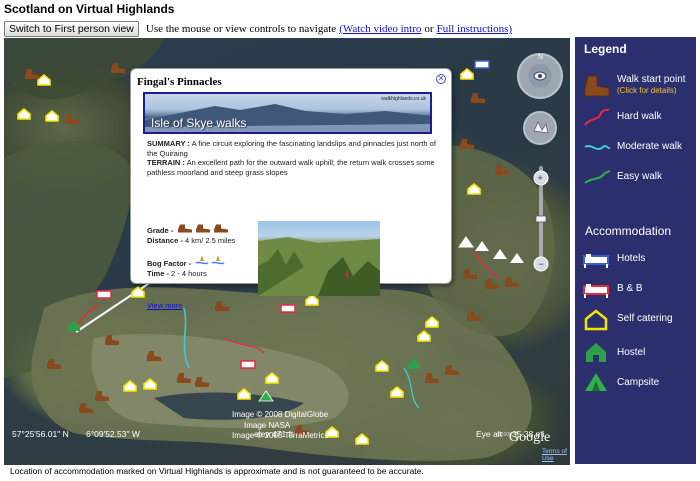 This screenshot has height=481, width=700. Describe the element at coordinates (165, 240) in the screenshot. I see `distance-label: Distance -` at that location.